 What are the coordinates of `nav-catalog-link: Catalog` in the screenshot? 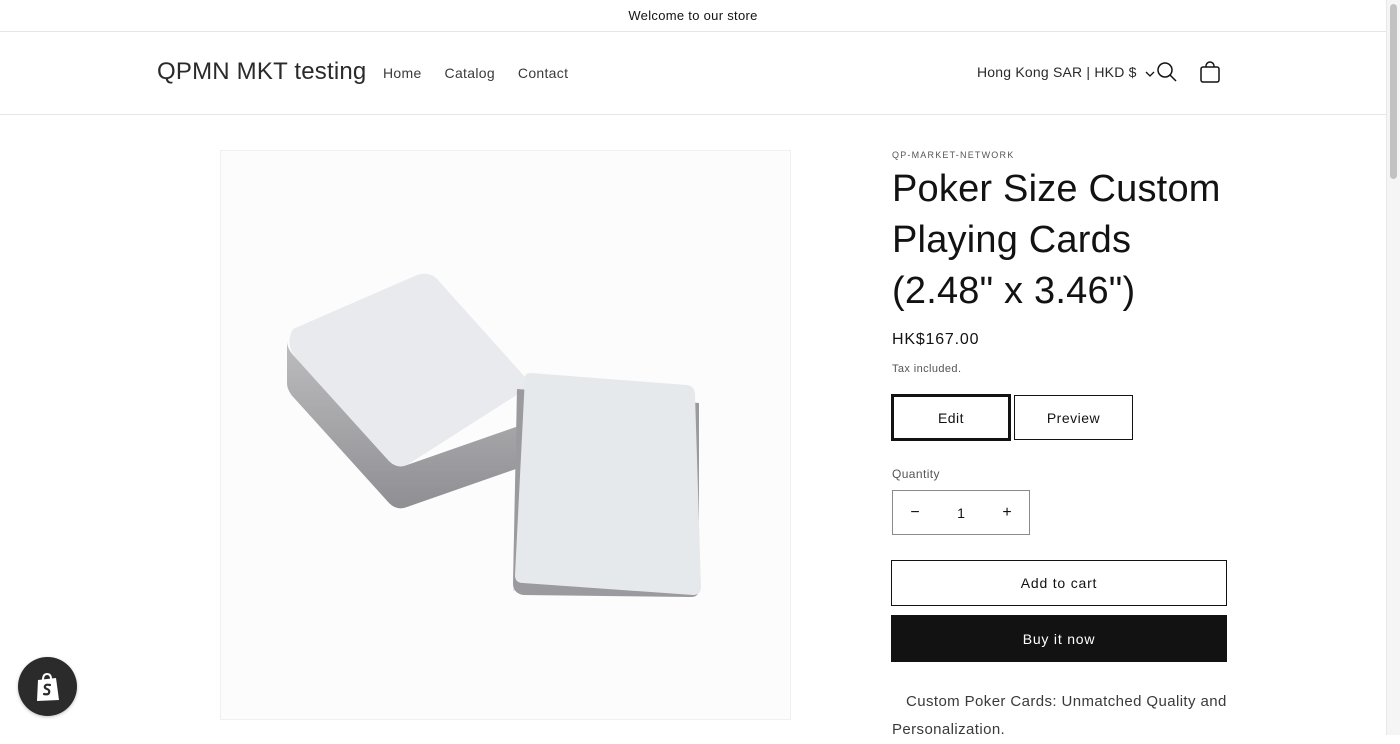 It's located at (470, 73).